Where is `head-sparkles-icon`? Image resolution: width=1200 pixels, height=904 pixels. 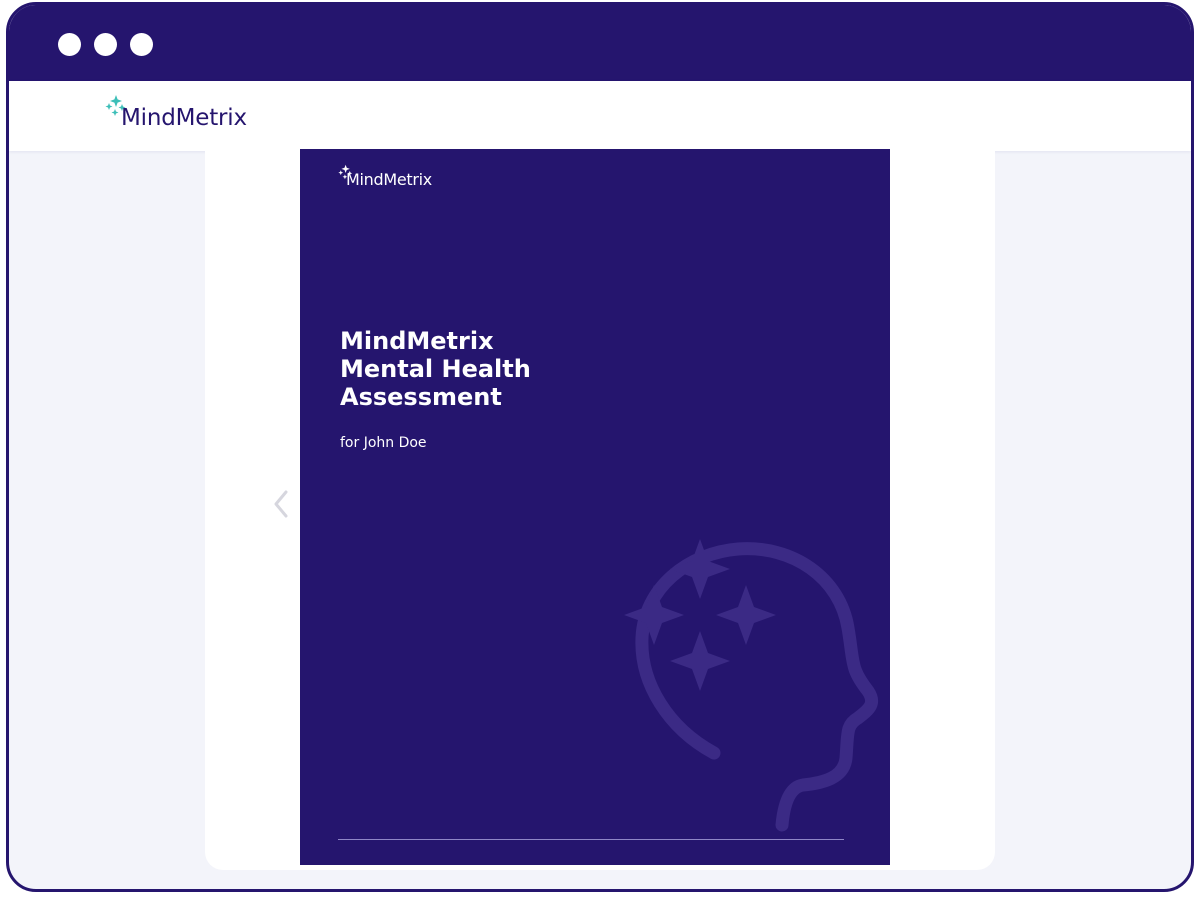
head-sparkles-icon is located at coordinates (751, 685).